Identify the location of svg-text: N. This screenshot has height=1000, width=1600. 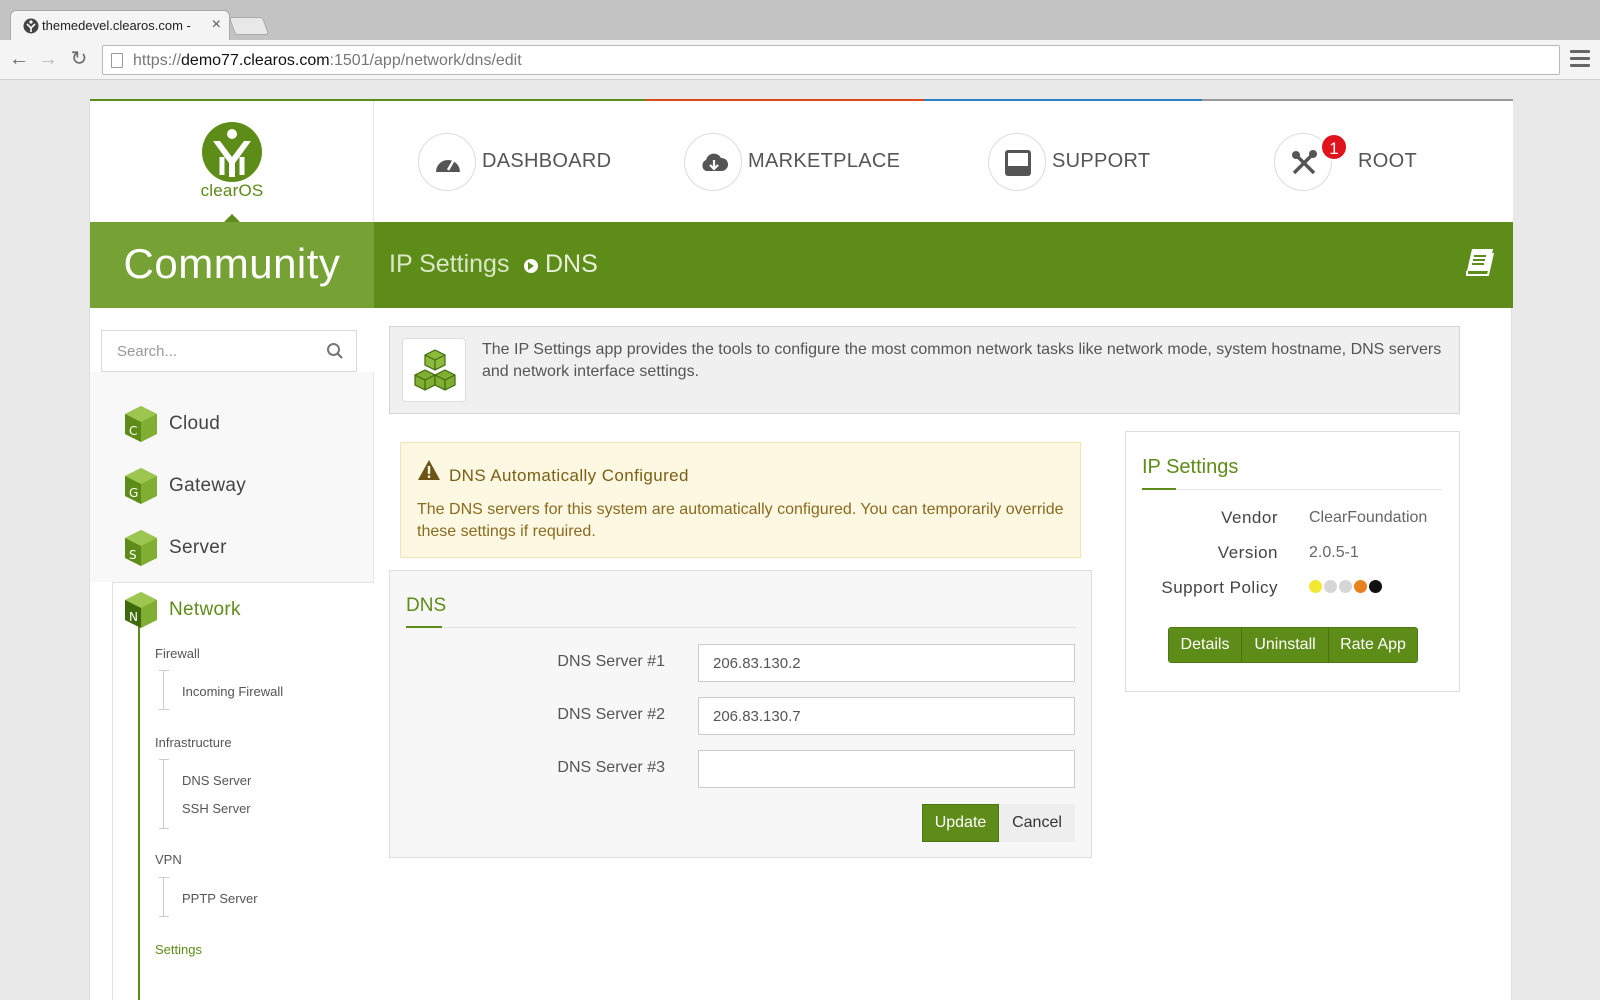
(133, 617).